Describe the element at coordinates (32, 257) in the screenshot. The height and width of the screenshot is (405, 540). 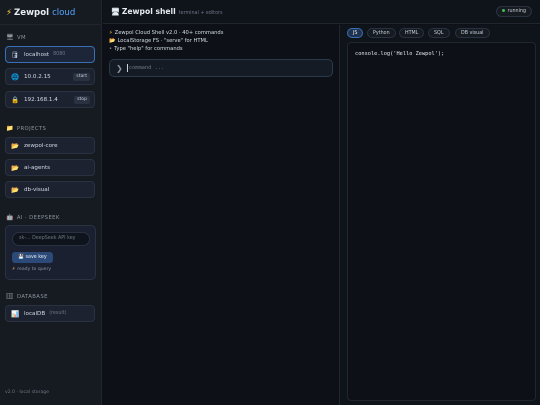
I see `save-key-button: 💾 save key` at that location.